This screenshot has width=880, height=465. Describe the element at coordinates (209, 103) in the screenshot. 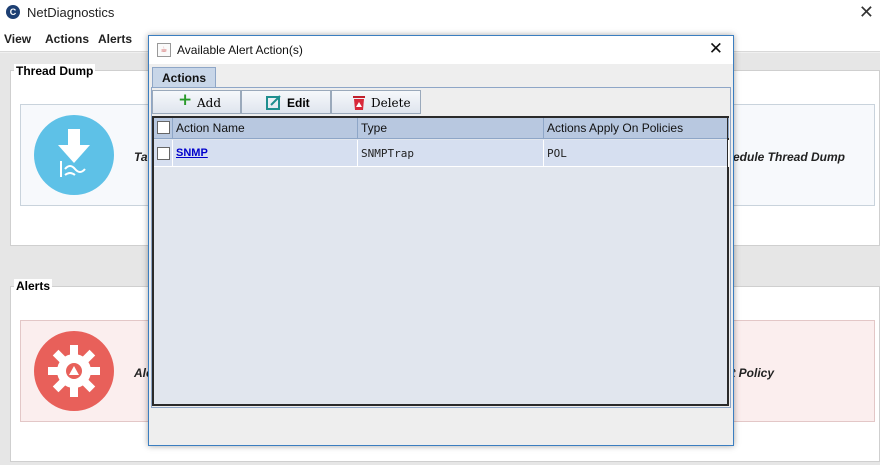

I see `add-button-label: Add` at that location.